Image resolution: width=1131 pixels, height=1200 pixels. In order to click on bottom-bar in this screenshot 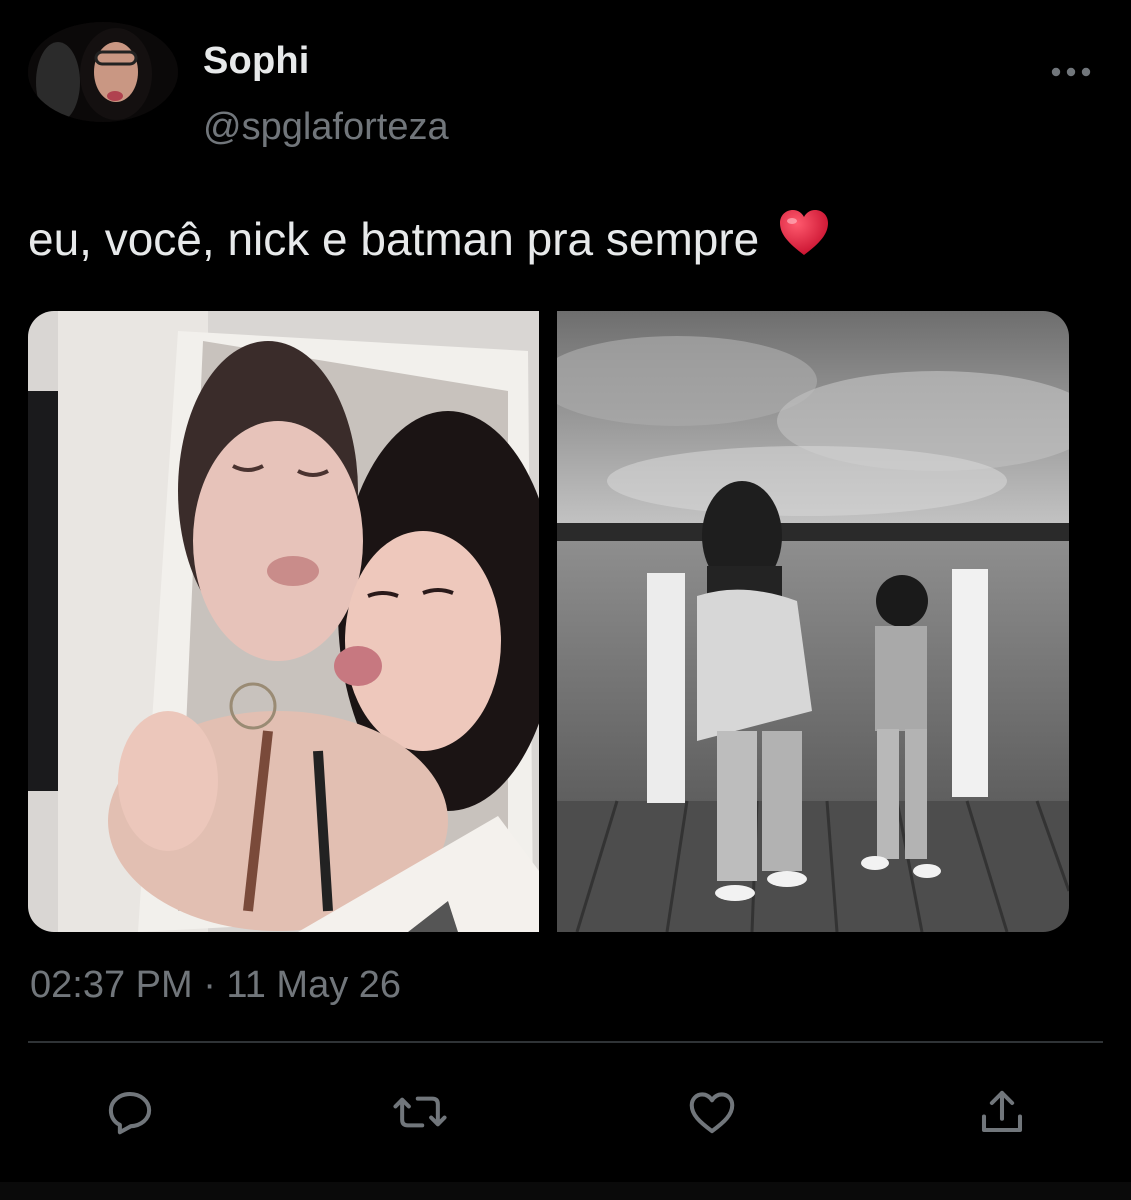, I will do `click(565, 1191)`.